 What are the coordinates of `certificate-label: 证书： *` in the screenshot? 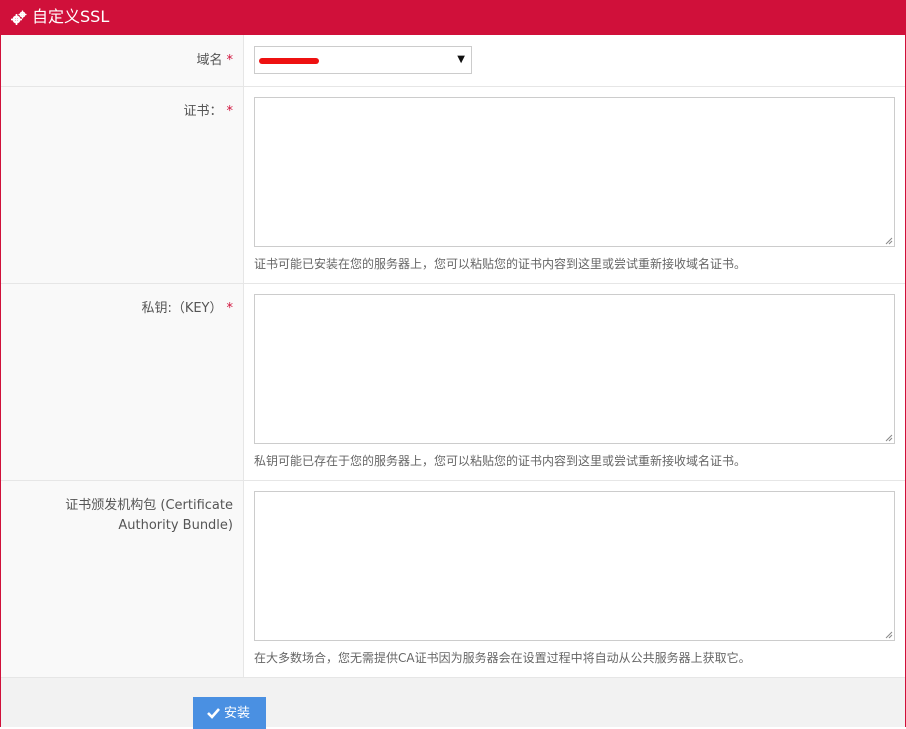 It's located at (208, 112).